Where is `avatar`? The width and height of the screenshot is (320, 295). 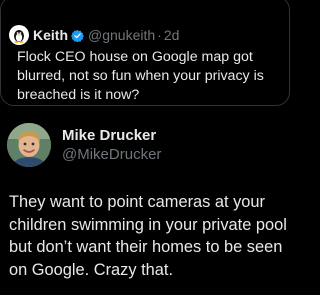 avatar is located at coordinates (29, 145).